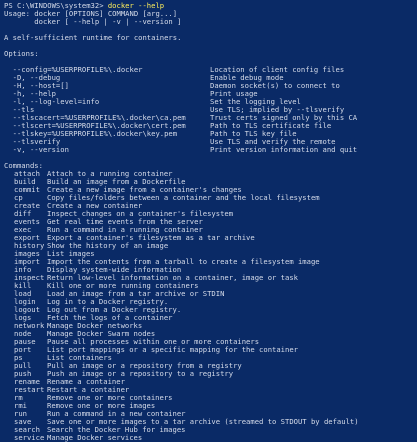  I want to click on command-description: Manage Docker services, so click(95, 437).